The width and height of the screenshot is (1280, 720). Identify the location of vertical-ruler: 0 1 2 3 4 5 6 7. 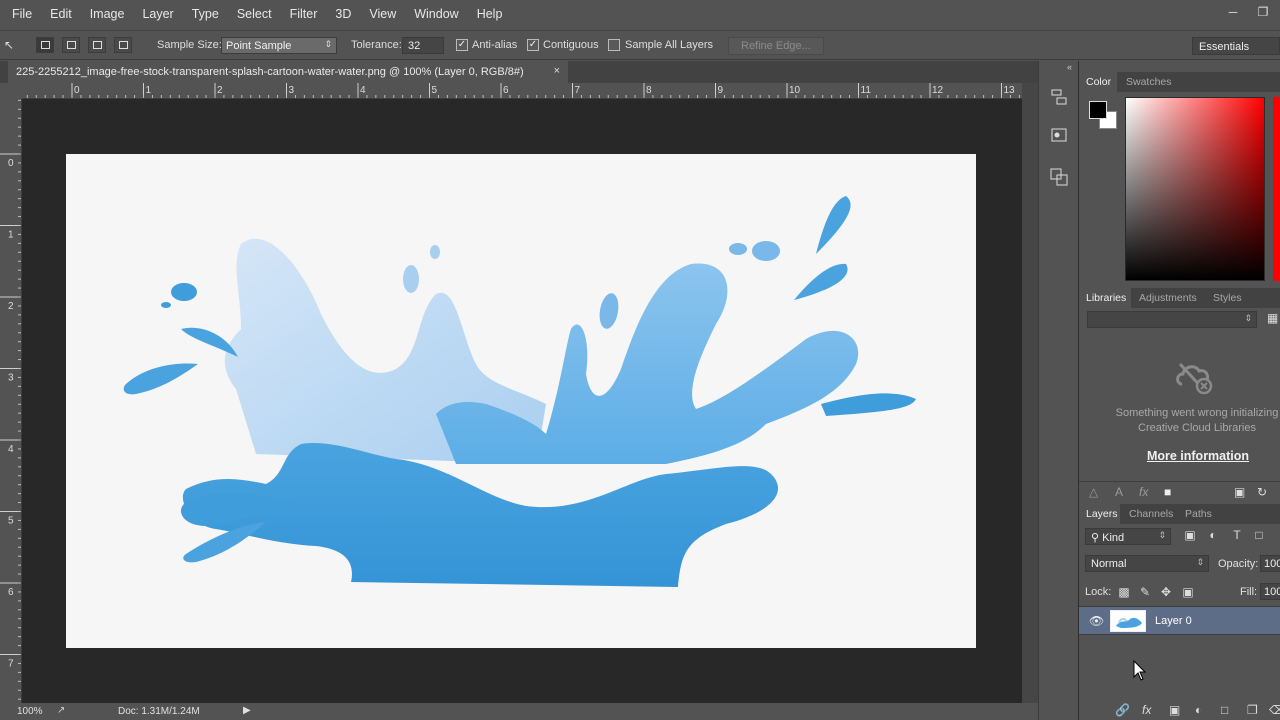
(11, 401).